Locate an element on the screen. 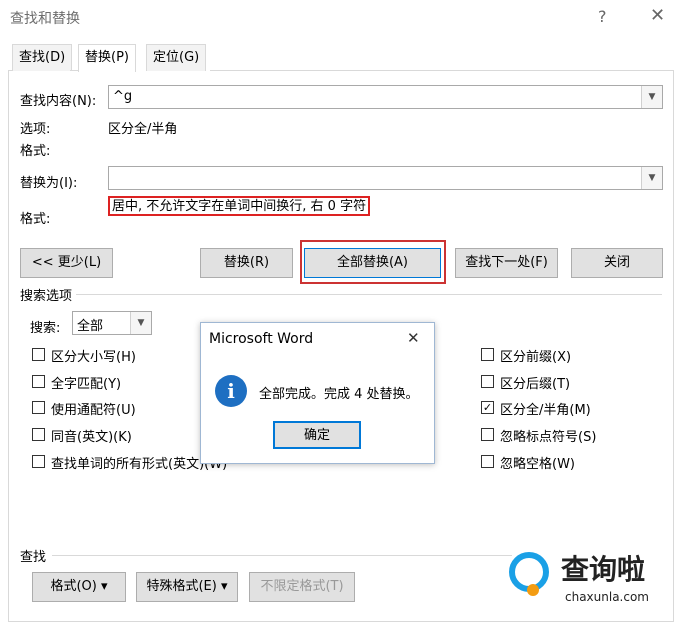 This screenshot has width=682, height=630. find-label: 查找内容(N): is located at coordinates (58, 101).